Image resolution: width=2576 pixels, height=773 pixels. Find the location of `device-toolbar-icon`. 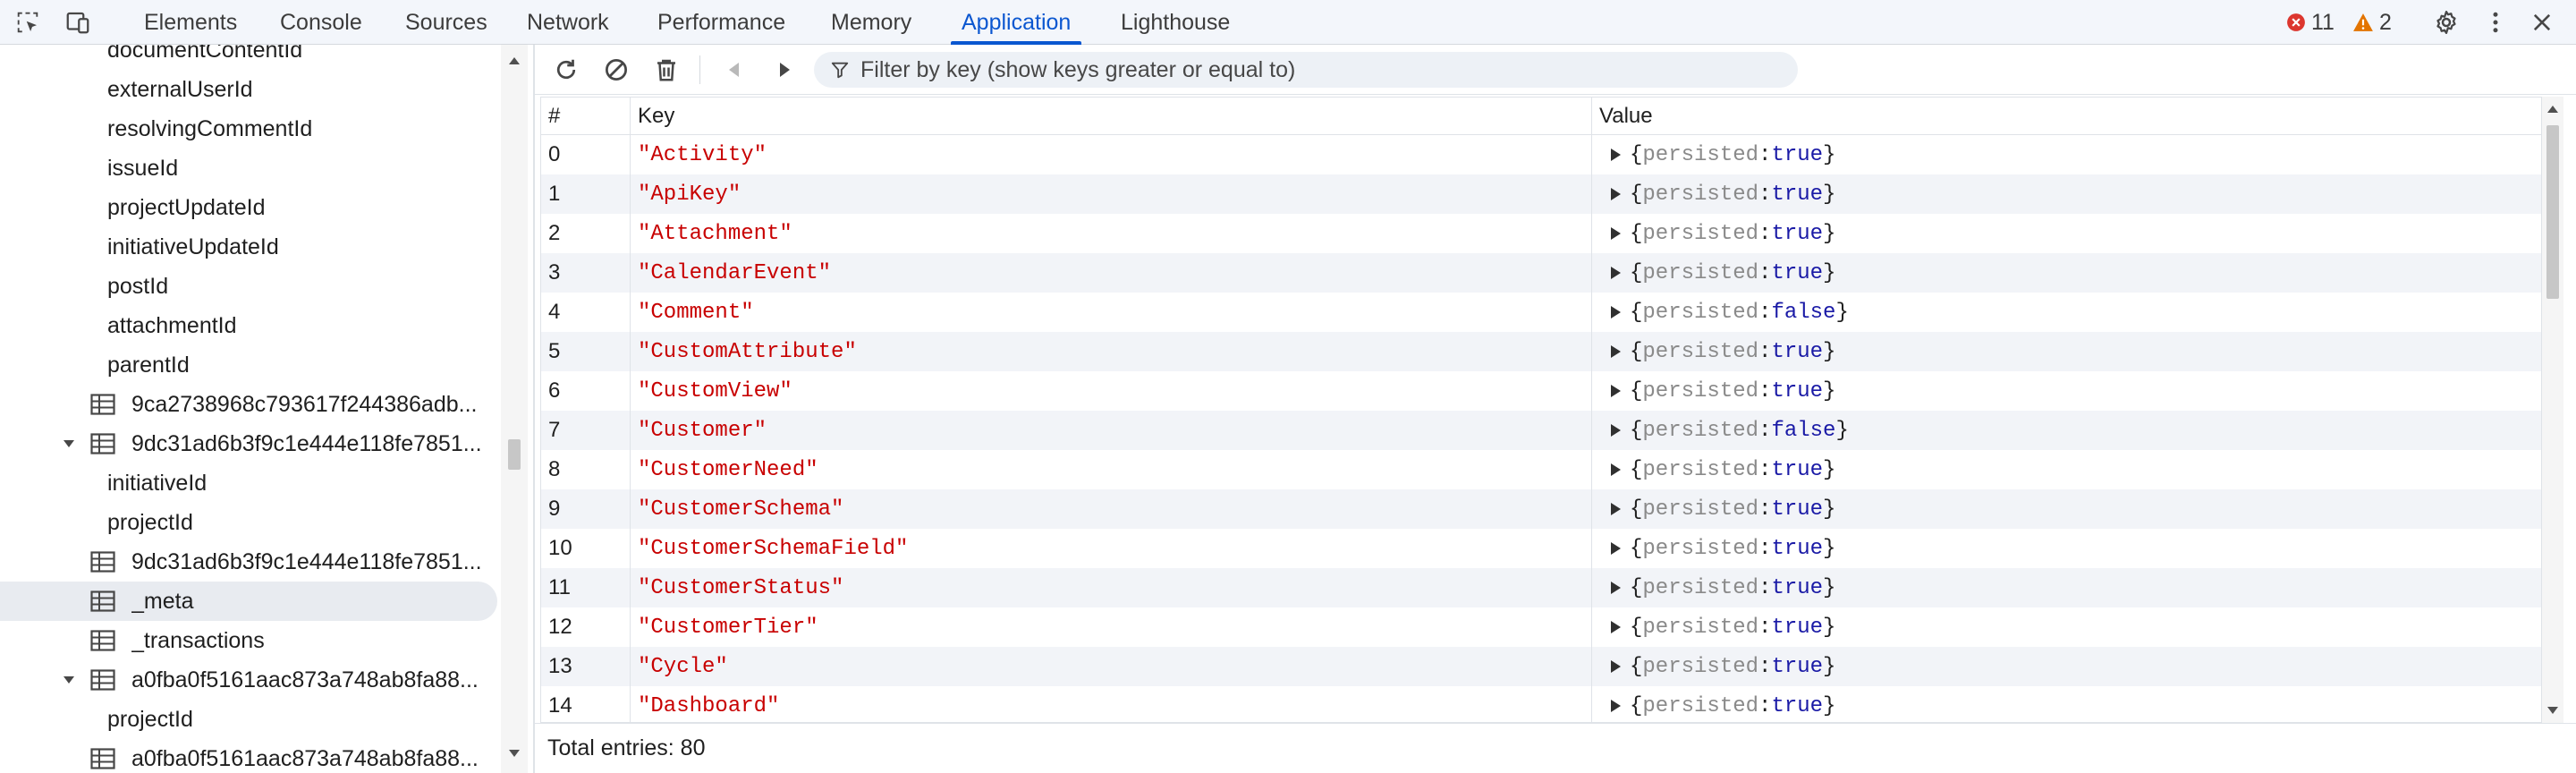

device-toolbar-icon is located at coordinates (78, 22).